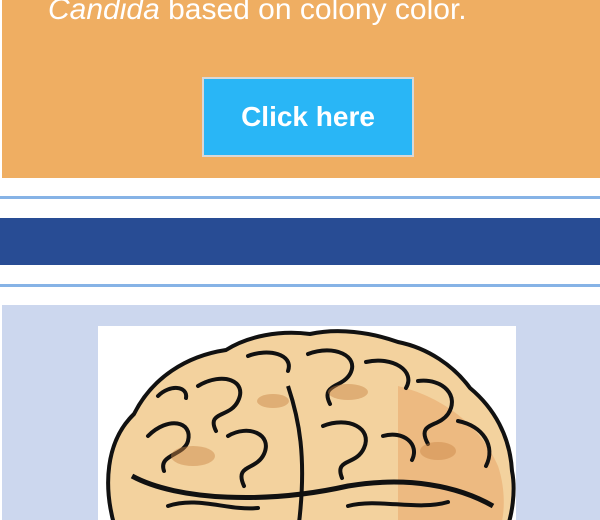  I want to click on promo-text-italic: Candida, so click(104, 13).